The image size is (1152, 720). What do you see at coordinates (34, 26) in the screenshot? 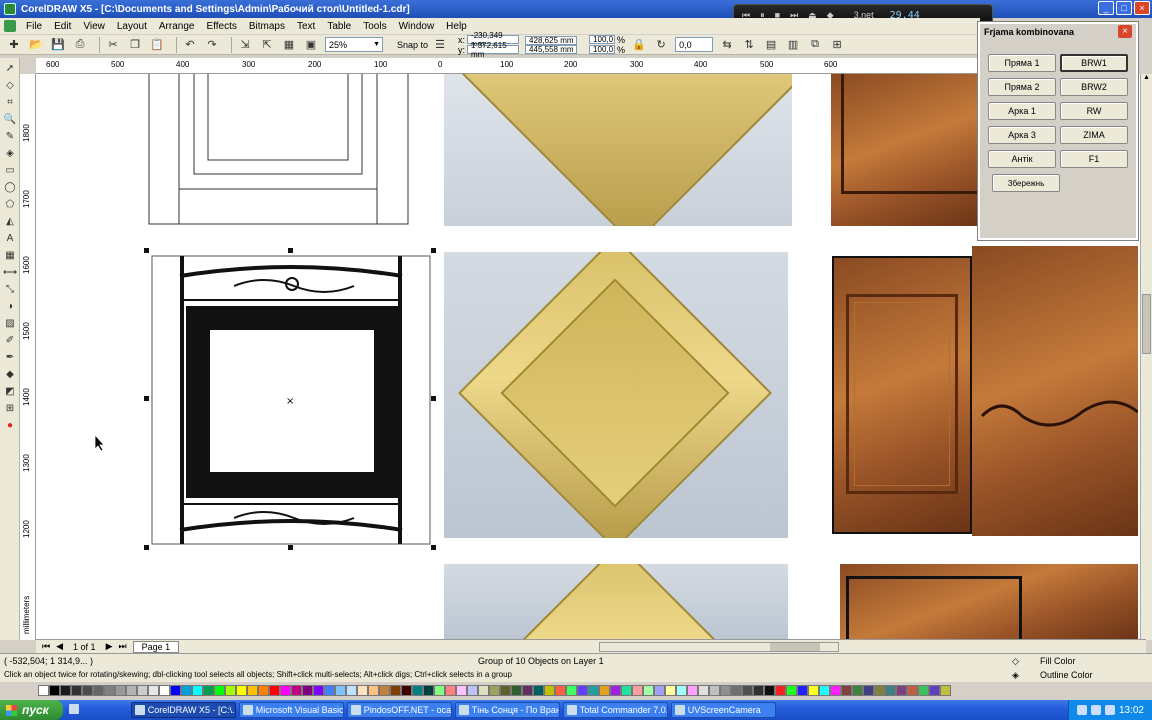
I see `menu-file: File` at bounding box center [34, 26].